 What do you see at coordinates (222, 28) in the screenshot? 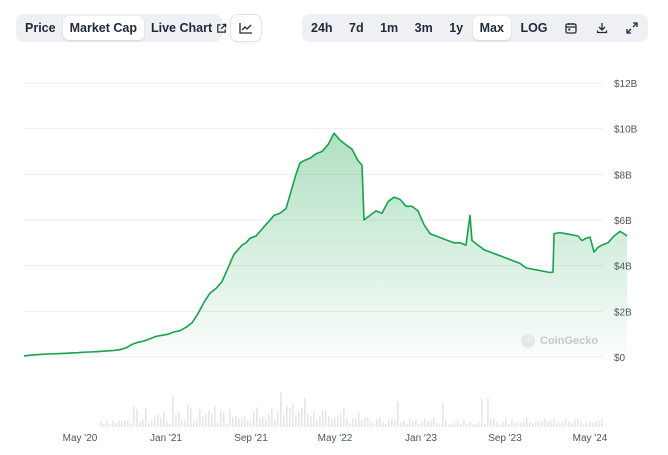
I see `external-link-icon` at bounding box center [222, 28].